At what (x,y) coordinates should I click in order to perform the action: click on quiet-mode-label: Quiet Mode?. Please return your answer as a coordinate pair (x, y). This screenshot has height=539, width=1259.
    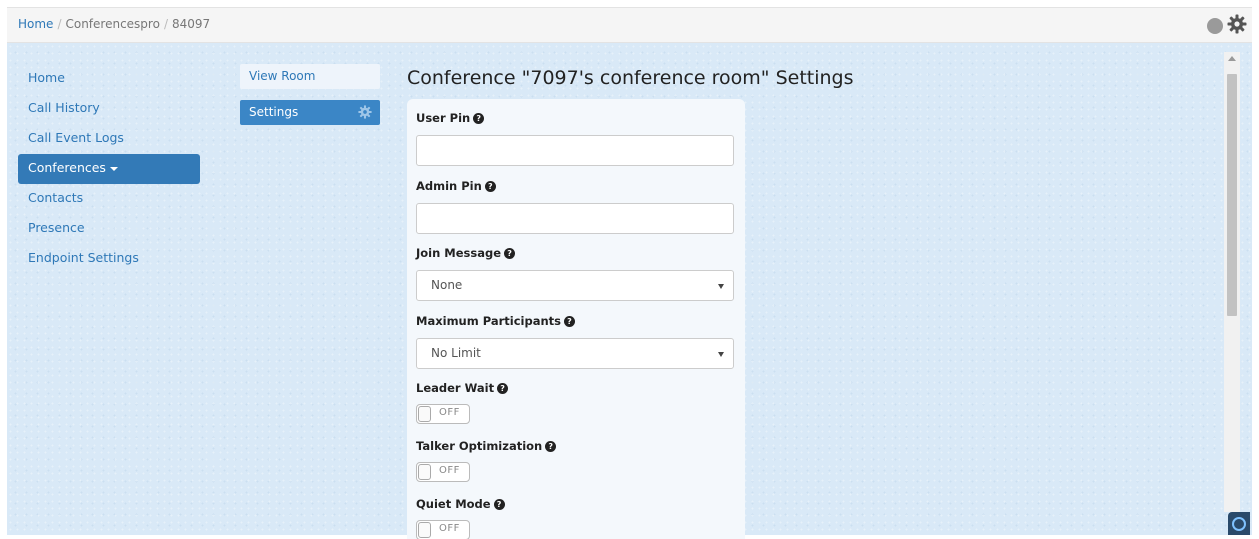
    Looking at the image, I should click on (575, 504).